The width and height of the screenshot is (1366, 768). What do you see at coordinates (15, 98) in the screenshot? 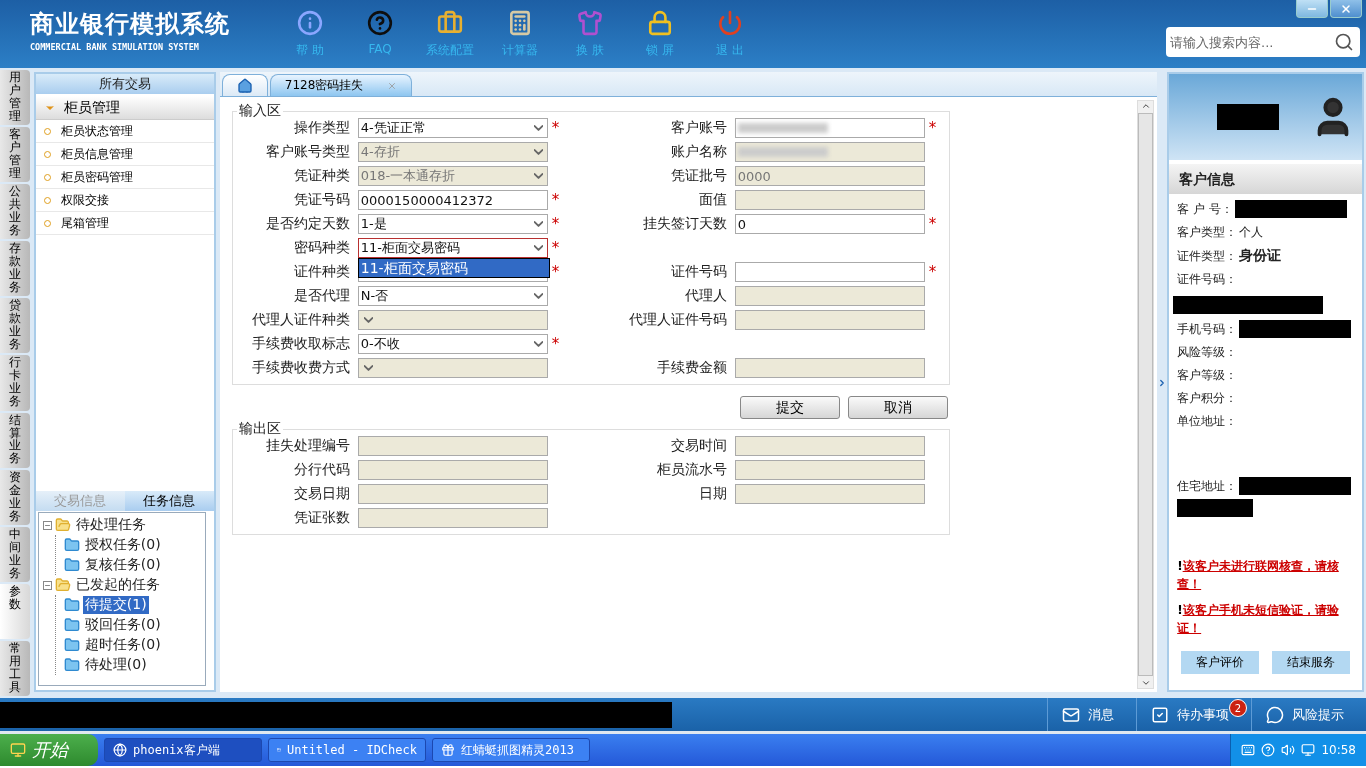
I see `side-tab: 用户管理` at bounding box center [15, 98].